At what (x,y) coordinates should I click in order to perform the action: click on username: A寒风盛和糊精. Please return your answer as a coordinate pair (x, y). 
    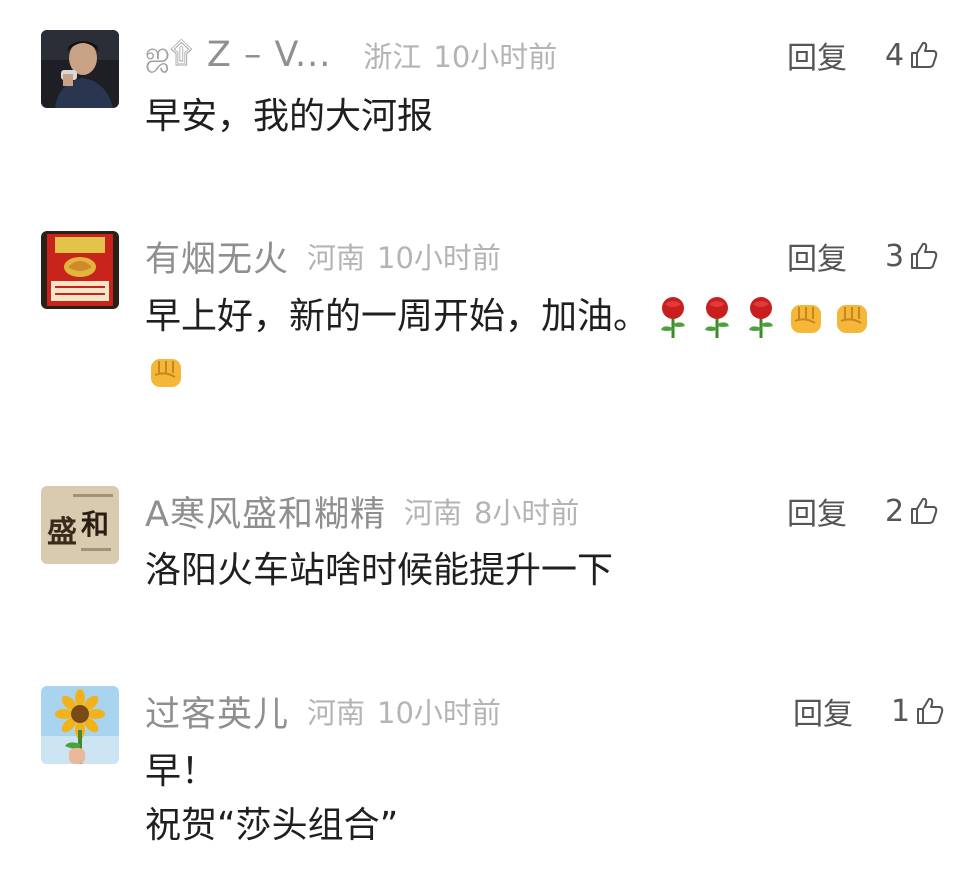
    Looking at the image, I should click on (265, 511).